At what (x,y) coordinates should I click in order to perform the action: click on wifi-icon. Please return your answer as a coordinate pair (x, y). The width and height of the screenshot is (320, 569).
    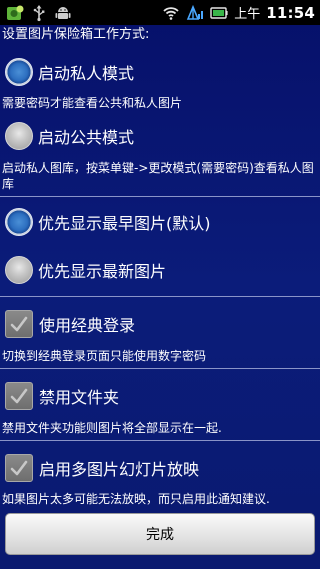
    Looking at the image, I should click on (171, 13).